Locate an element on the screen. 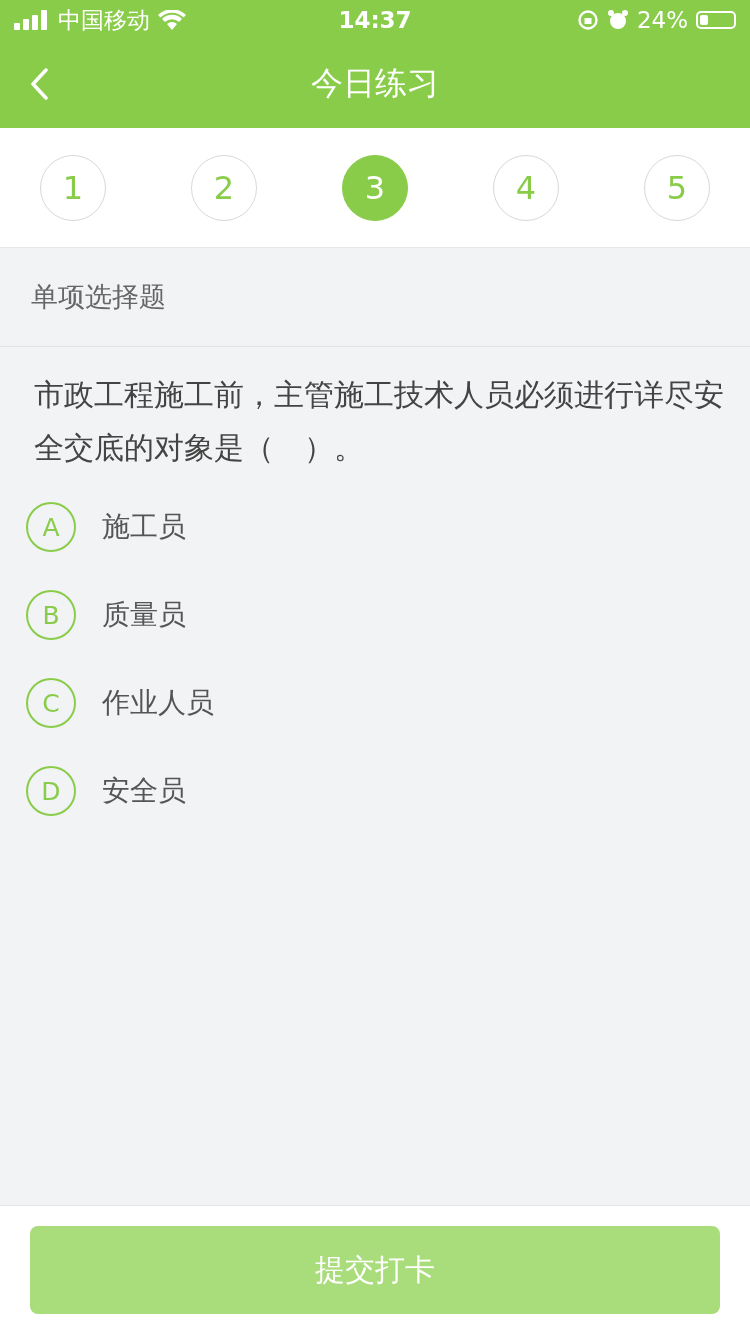 The image size is (750, 1334). option-letter: B is located at coordinates (51, 615).